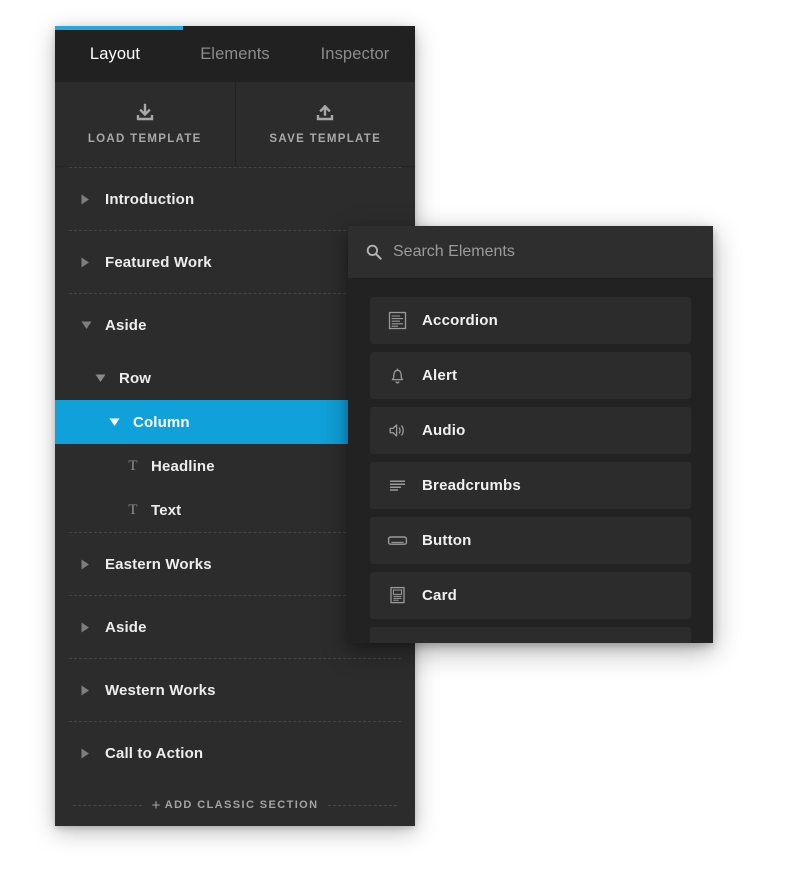 The width and height of the screenshot is (800, 872). Describe the element at coordinates (183, 466) in the screenshot. I see `tree-item-label: Headline` at that location.